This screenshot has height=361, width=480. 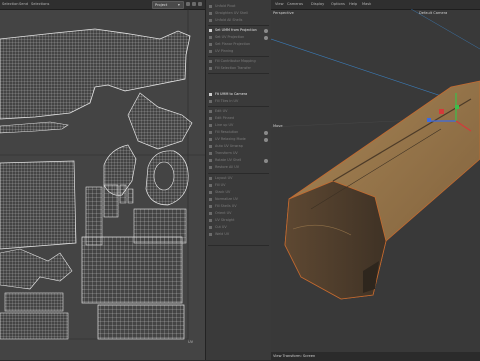 What do you see at coordinates (338, 4) in the screenshot?
I see `menu-options: Options` at bounding box center [338, 4].